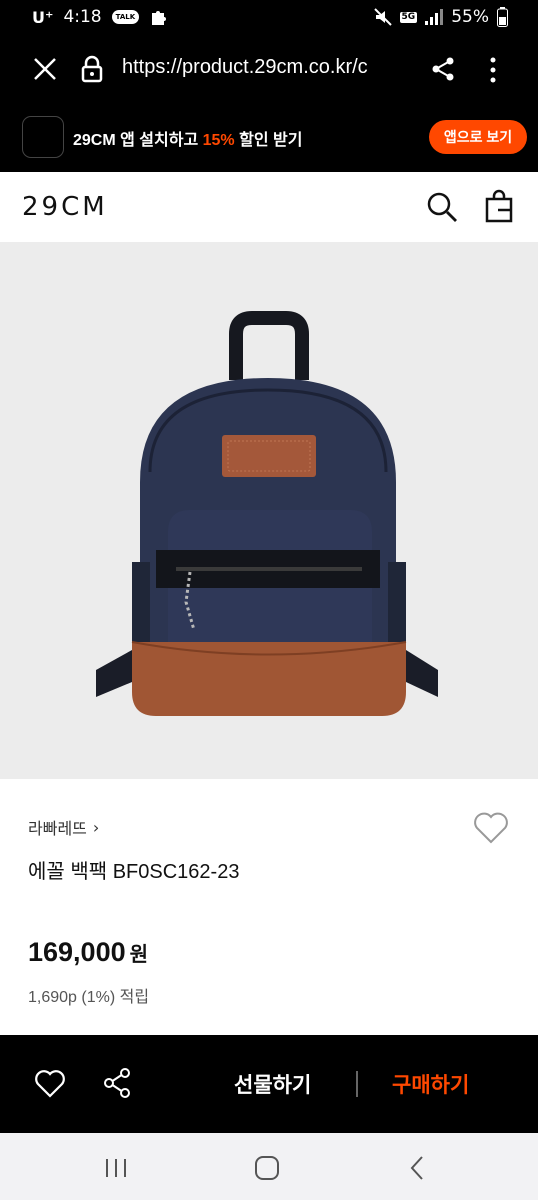 This screenshot has width=538, height=1200. What do you see at coordinates (502, 17) in the screenshot?
I see `battery-icon` at bounding box center [502, 17].